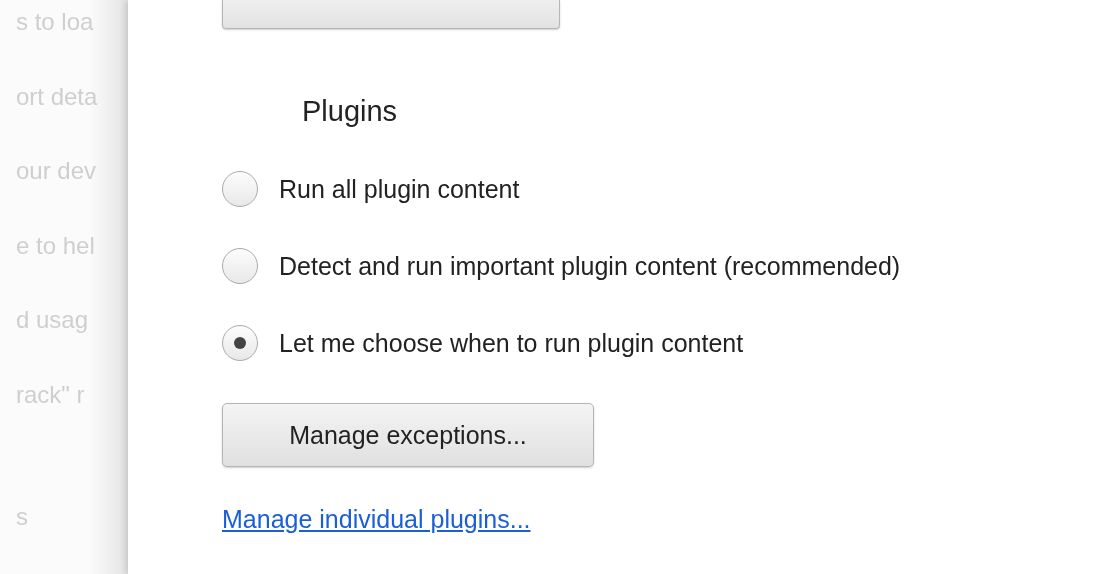  What do you see at coordinates (391, 14) in the screenshot?
I see `cut-off-button` at bounding box center [391, 14].